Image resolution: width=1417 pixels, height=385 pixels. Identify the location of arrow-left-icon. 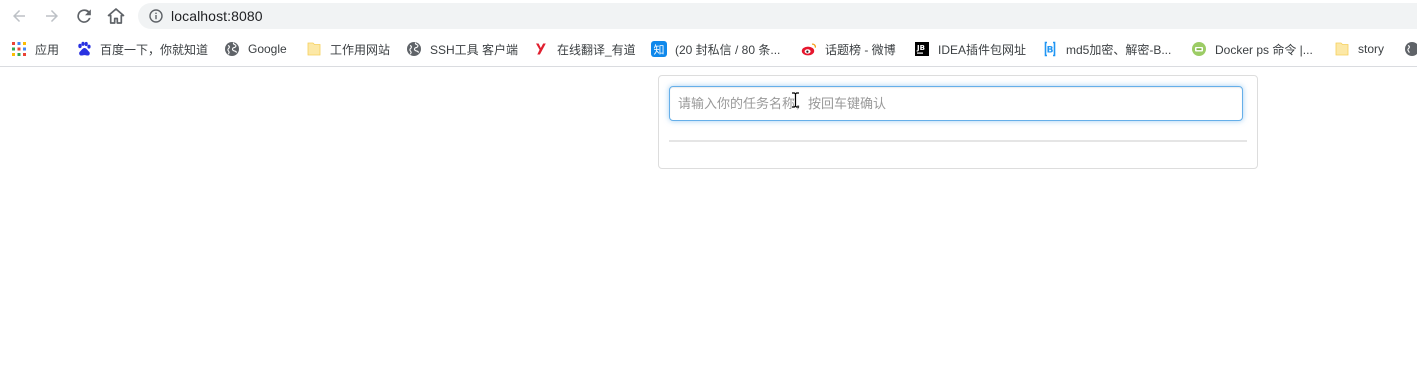
(19, 16).